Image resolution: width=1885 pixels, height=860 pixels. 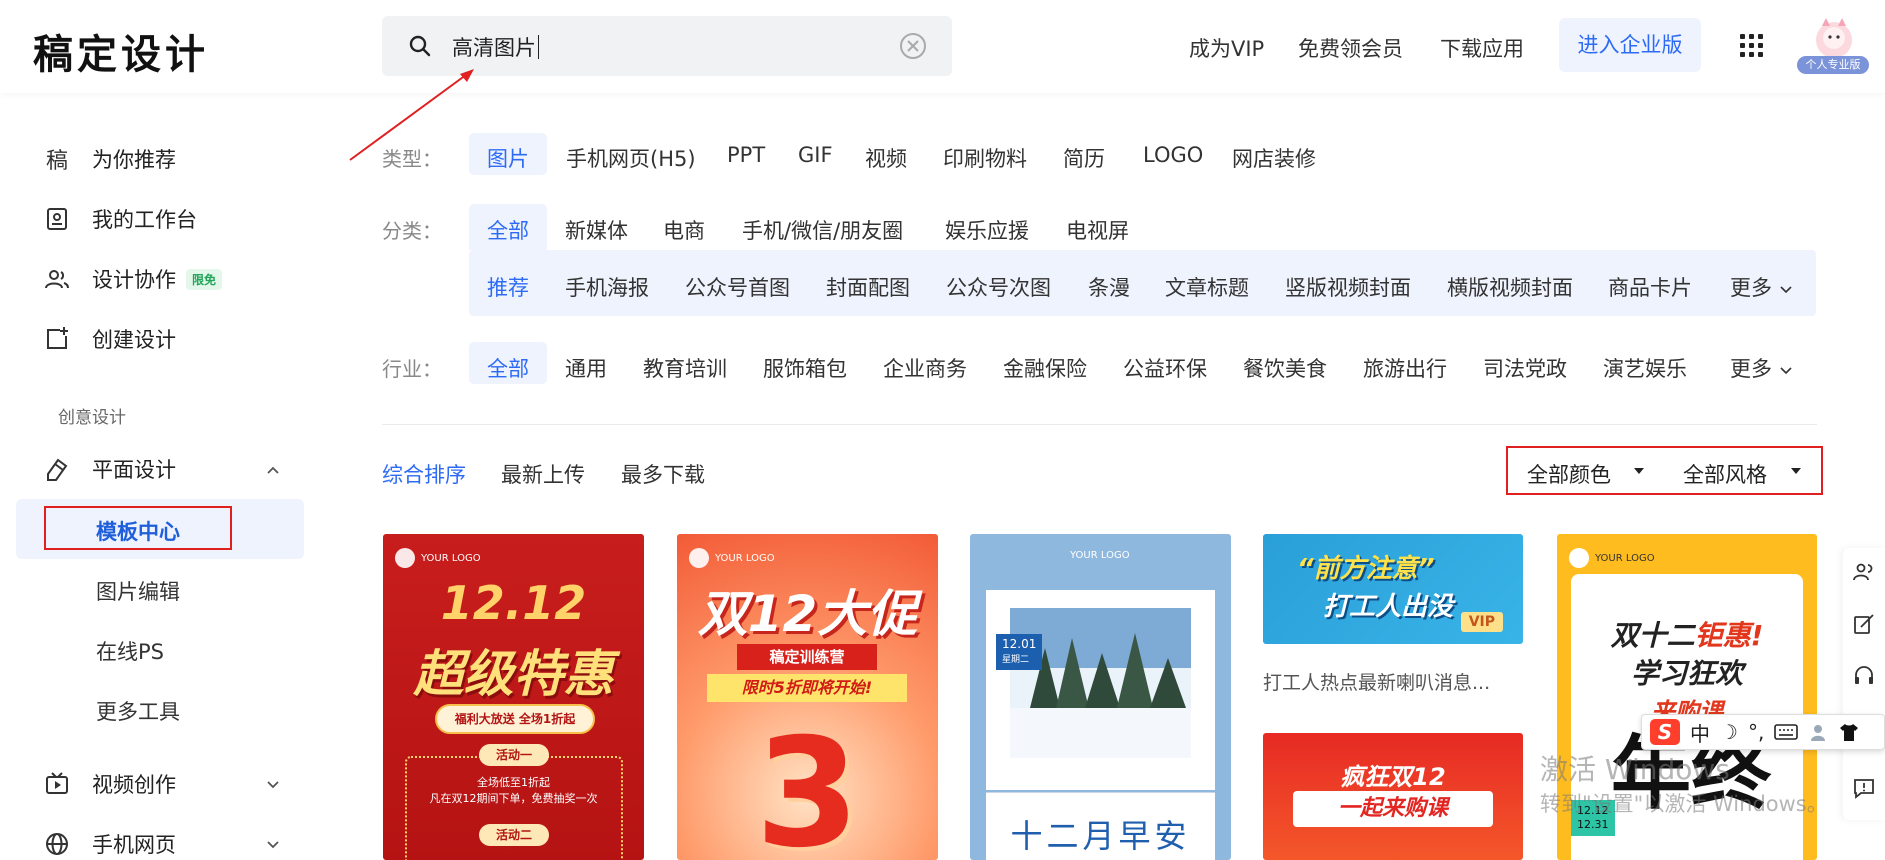 I want to click on sidebar-item-flat-design: 平面设计, so click(x=109, y=469).